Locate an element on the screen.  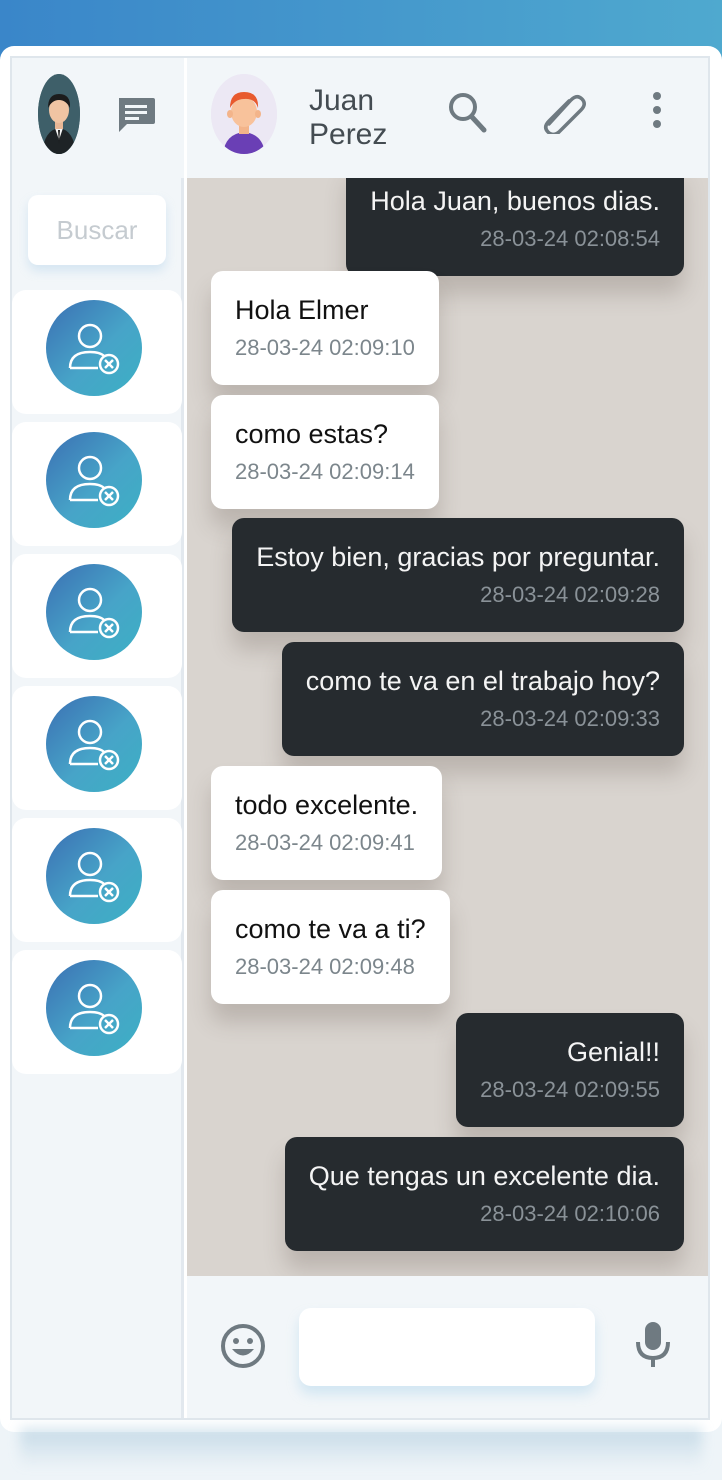
message-text: Que tengas un excelente dia. is located at coordinates (484, 1176).